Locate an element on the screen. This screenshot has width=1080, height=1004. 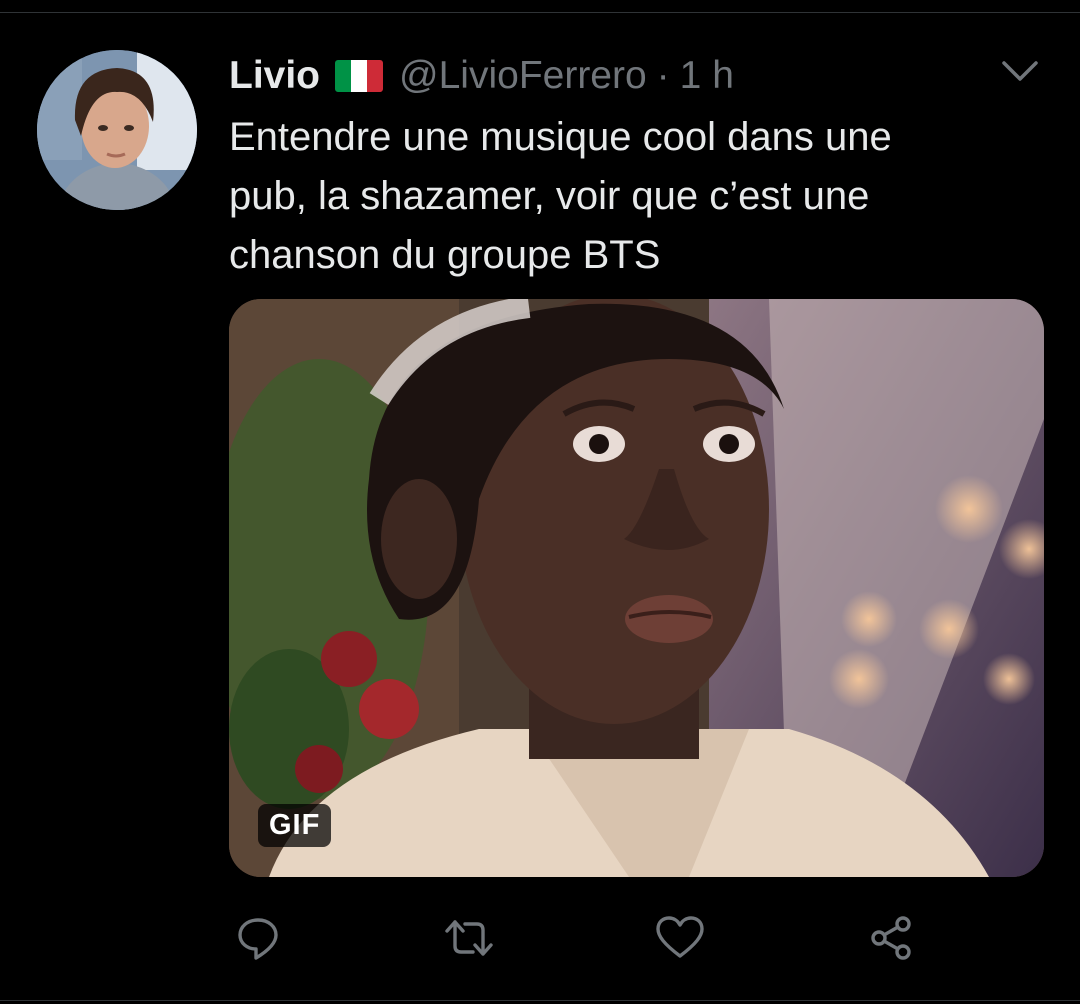
retweet-button is located at coordinates (469, 938).